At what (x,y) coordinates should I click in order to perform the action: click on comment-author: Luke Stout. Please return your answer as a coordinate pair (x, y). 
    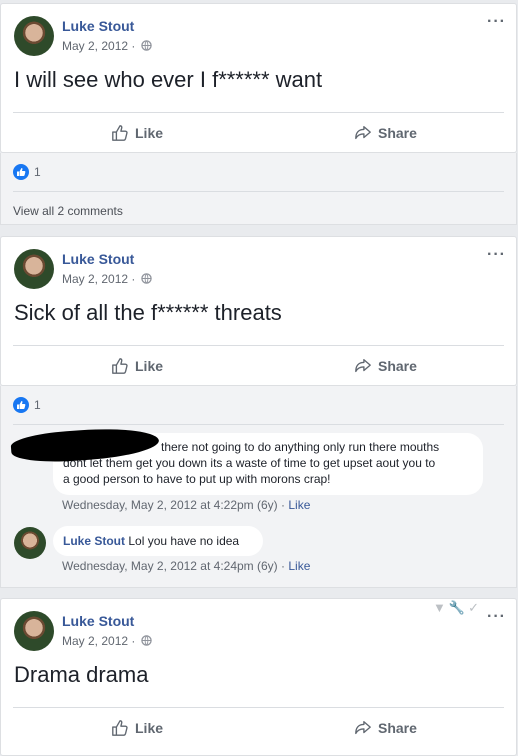
    Looking at the image, I should click on (94, 541).